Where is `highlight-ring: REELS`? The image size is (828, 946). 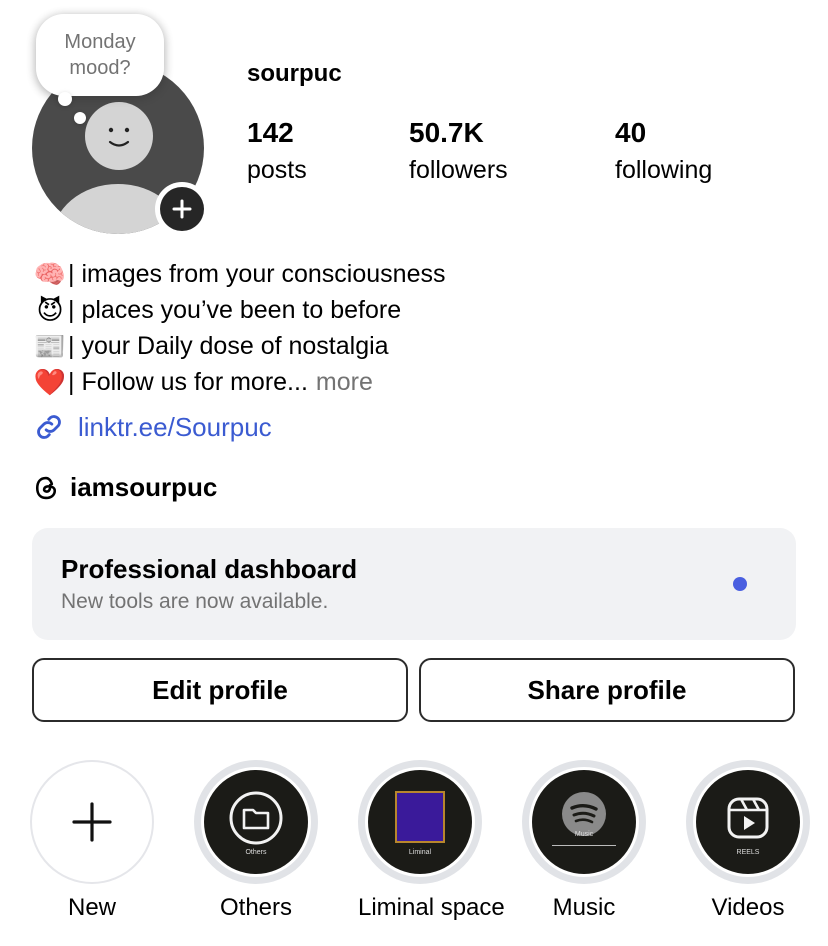 highlight-ring: REELS is located at coordinates (748, 822).